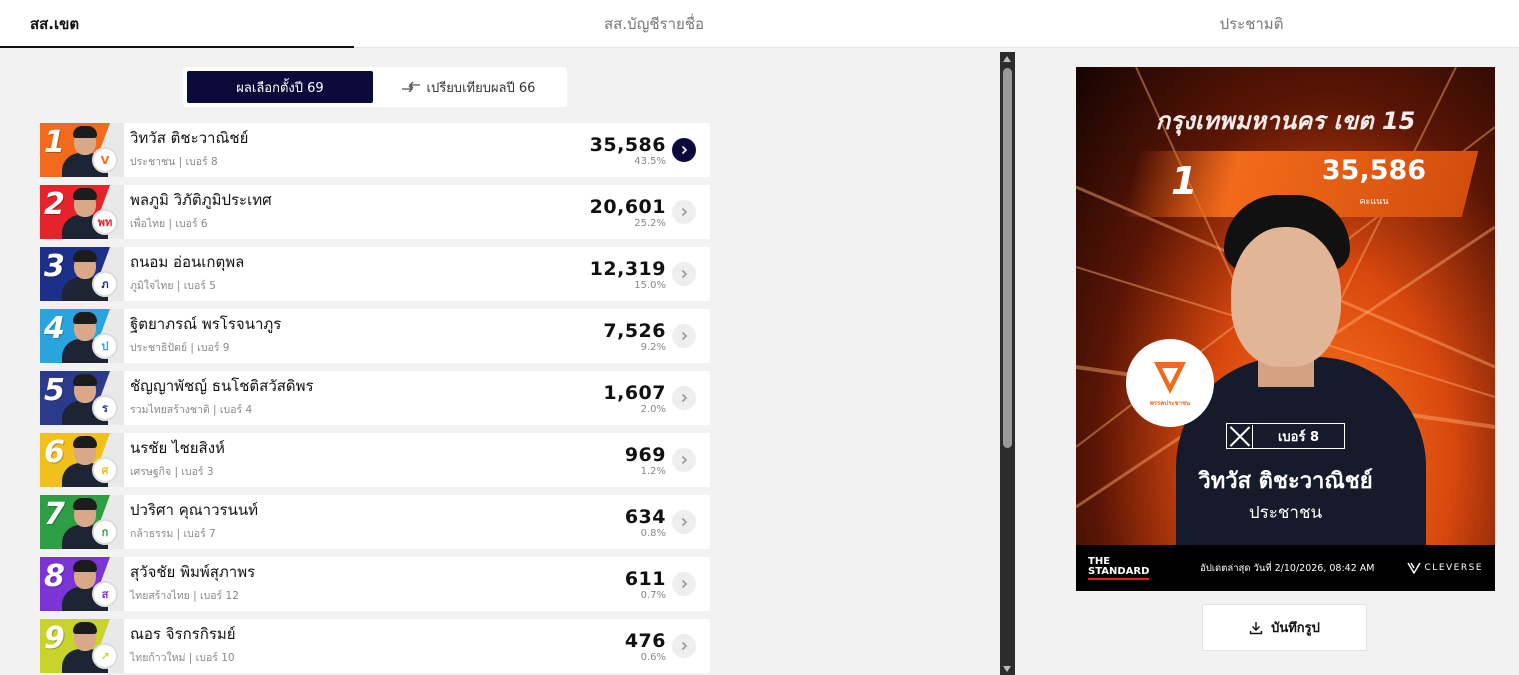 The height and width of the screenshot is (675, 1519). I want to click on vote-count: 35,586, so click(627, 144).